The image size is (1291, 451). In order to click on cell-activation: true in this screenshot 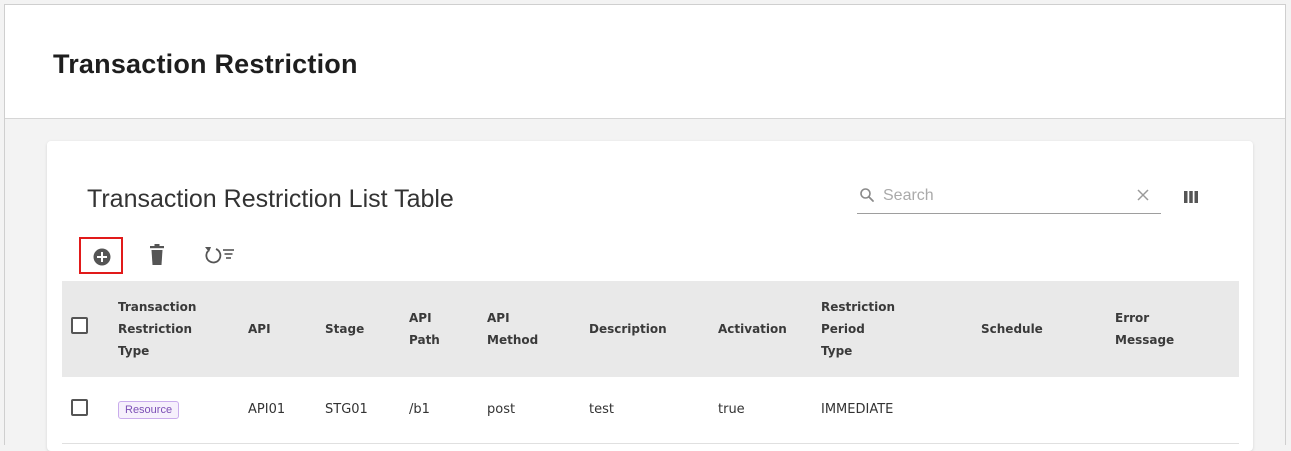, I will do `click(731, 410)`.